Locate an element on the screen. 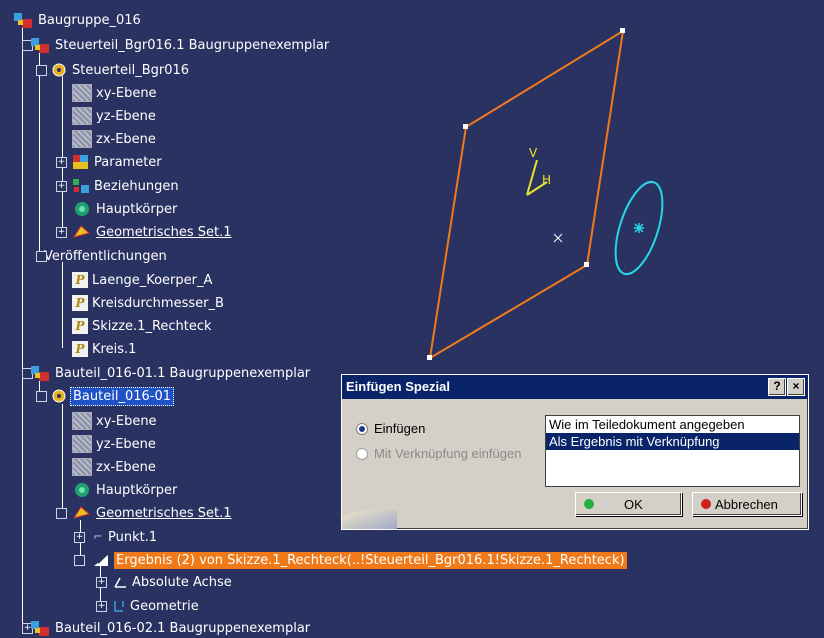  ok-button: OK is located at coordinates (628, 504).